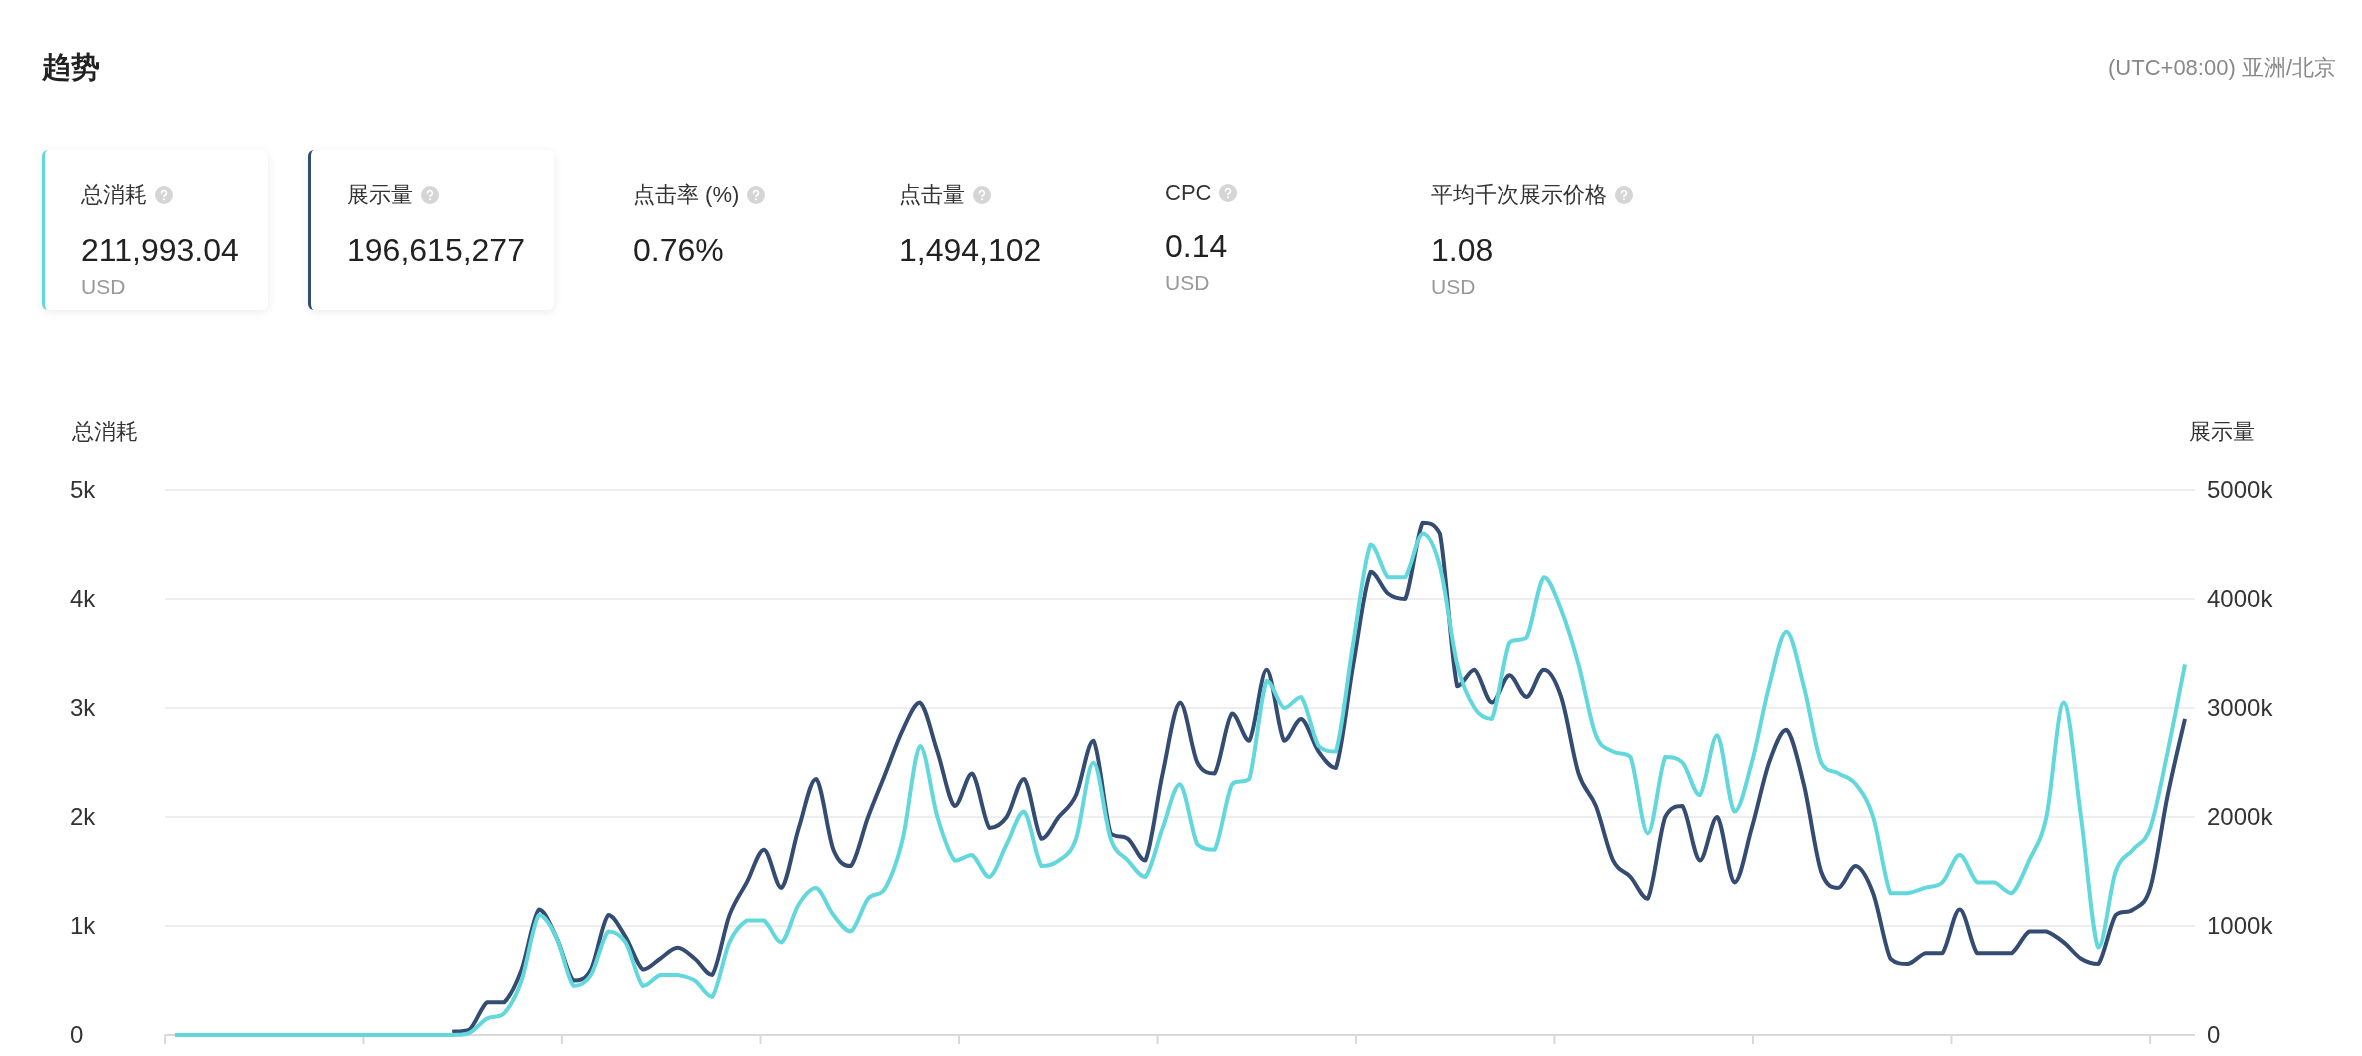 This screenshot has width=2362, height=1056. Describe the element at coordinates (971, 250) in the screenshot. I see `metric-value: 1,494,102` at that location.